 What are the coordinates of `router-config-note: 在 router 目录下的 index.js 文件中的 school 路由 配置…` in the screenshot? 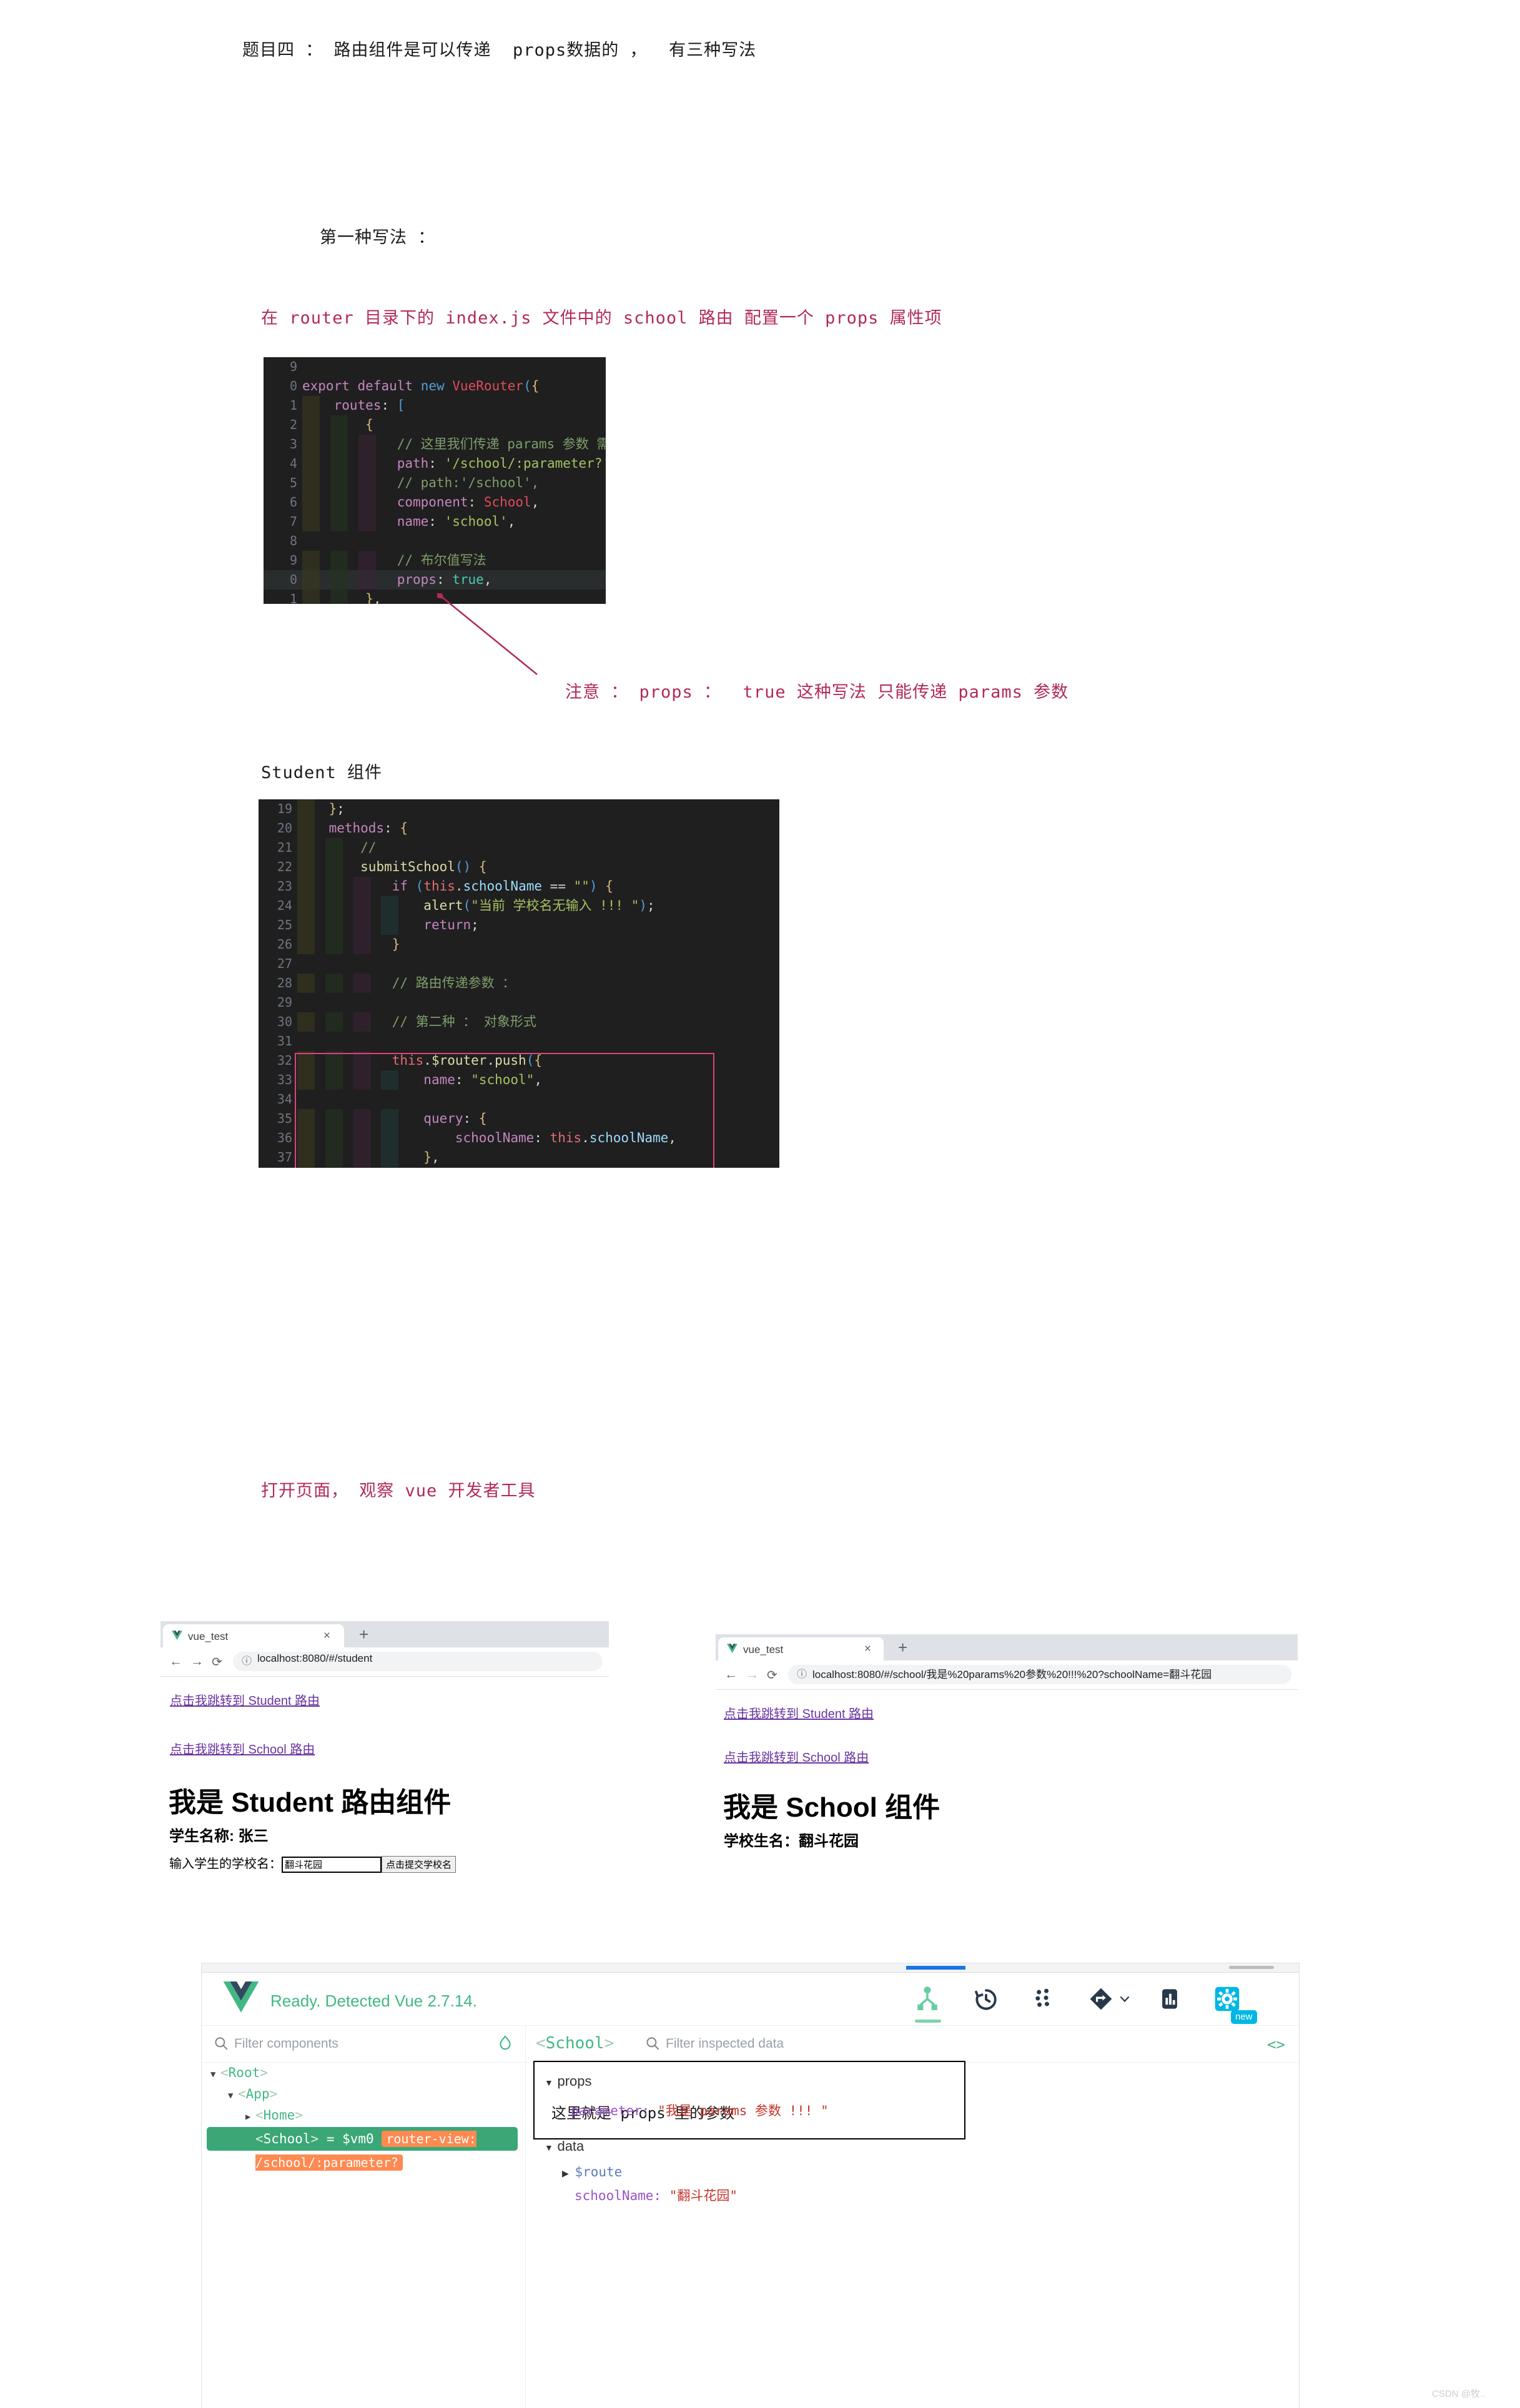 It's located at (602, 318).